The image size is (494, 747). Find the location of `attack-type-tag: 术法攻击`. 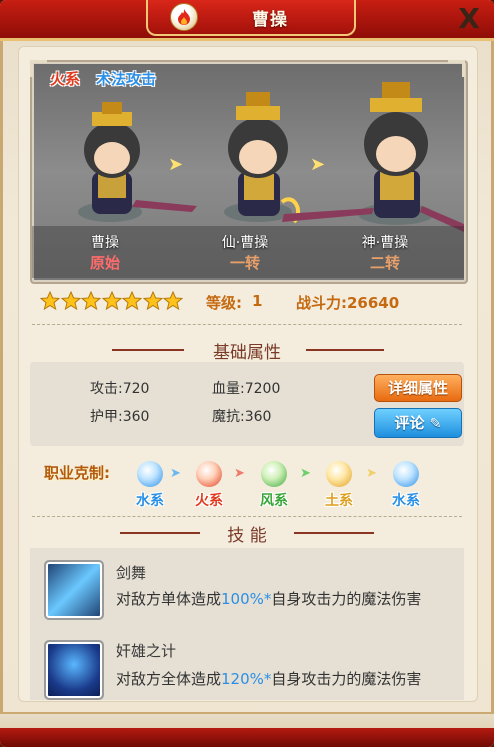

attack-type-tag: 术法攻击 is located at coordinates (126, 79).